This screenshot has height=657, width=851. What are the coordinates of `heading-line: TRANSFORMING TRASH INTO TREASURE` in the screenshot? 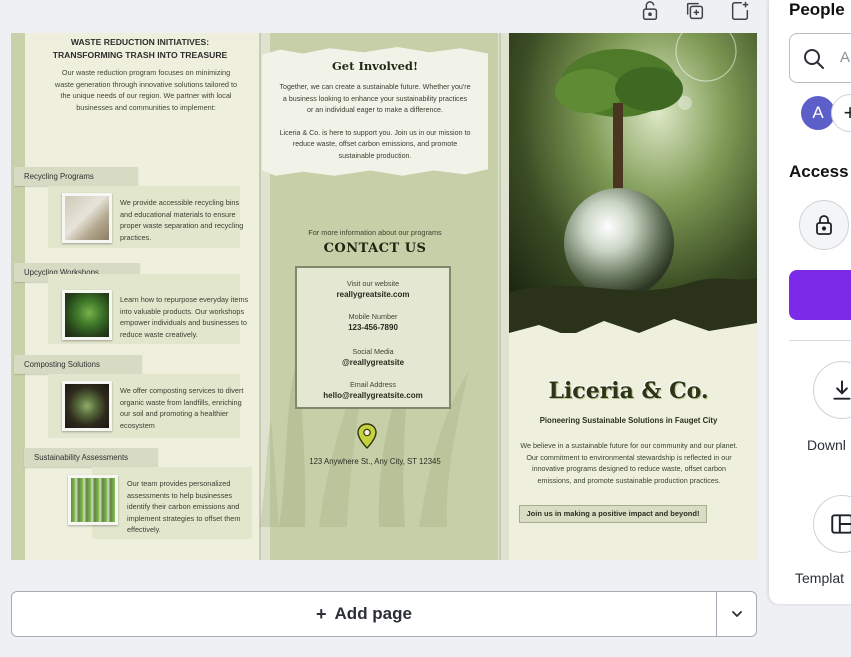 It's located at (140, 55).